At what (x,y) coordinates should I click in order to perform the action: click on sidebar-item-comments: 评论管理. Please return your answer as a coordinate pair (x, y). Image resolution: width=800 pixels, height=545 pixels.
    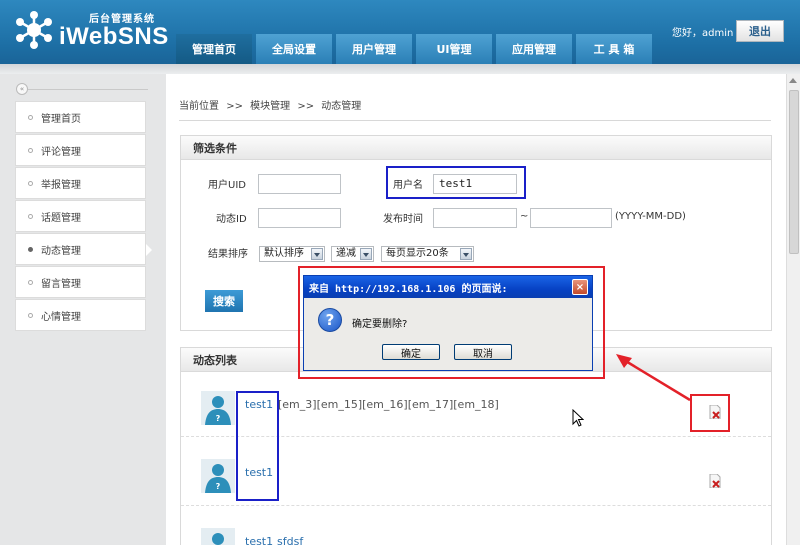
    Looking at the image, I should click on (80, 150).